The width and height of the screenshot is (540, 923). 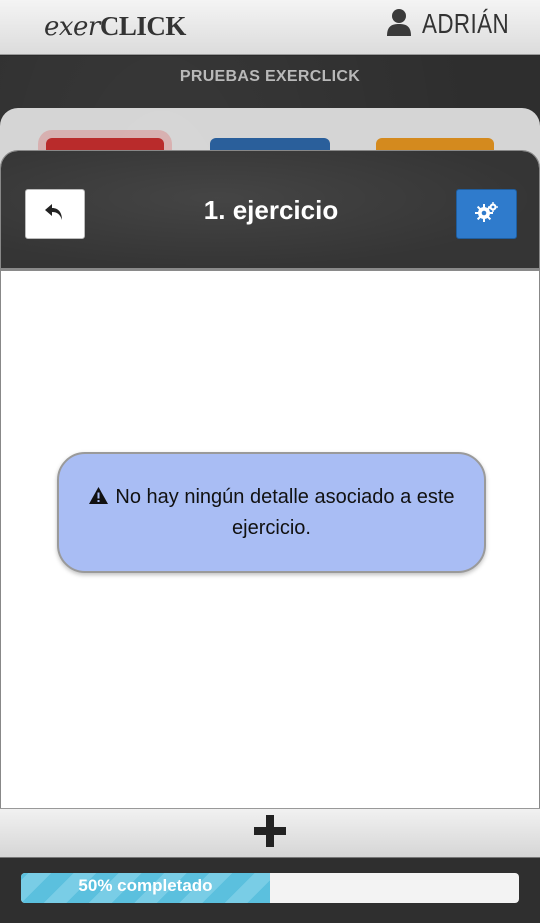 I want to click on logo-part-1: exer, so click(x=72, y=27).